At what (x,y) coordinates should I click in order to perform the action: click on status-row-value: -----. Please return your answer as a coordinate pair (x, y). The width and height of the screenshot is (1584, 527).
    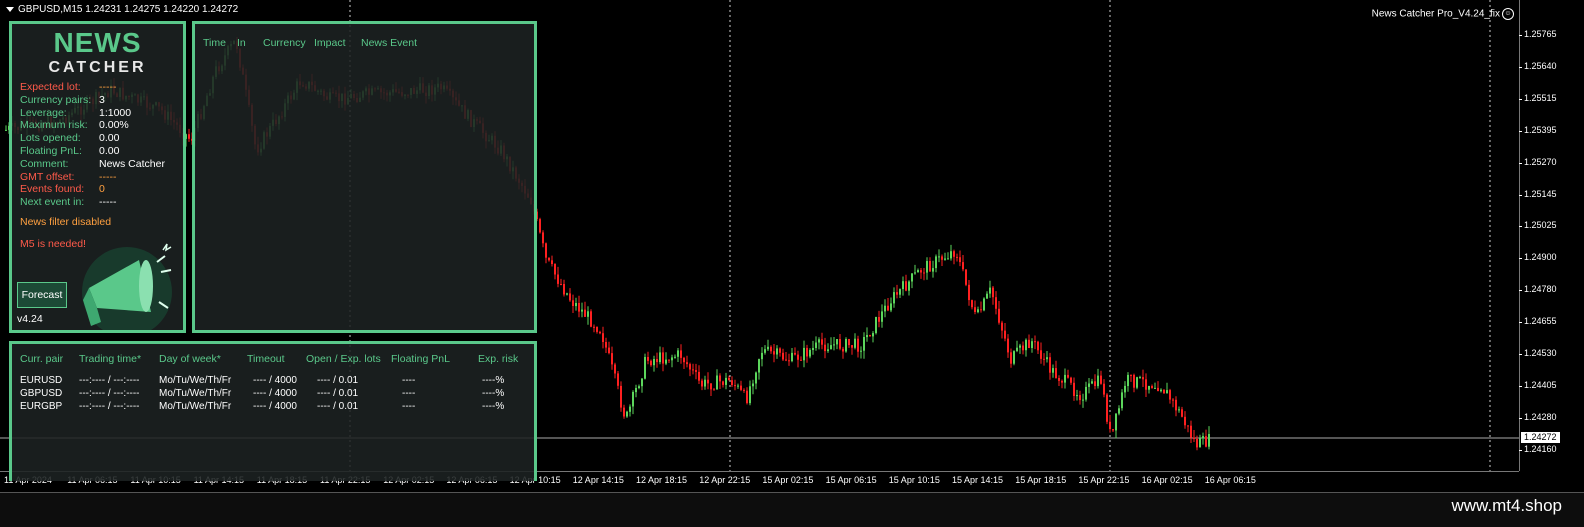
    Looking at the image, I should click on (108, 176).